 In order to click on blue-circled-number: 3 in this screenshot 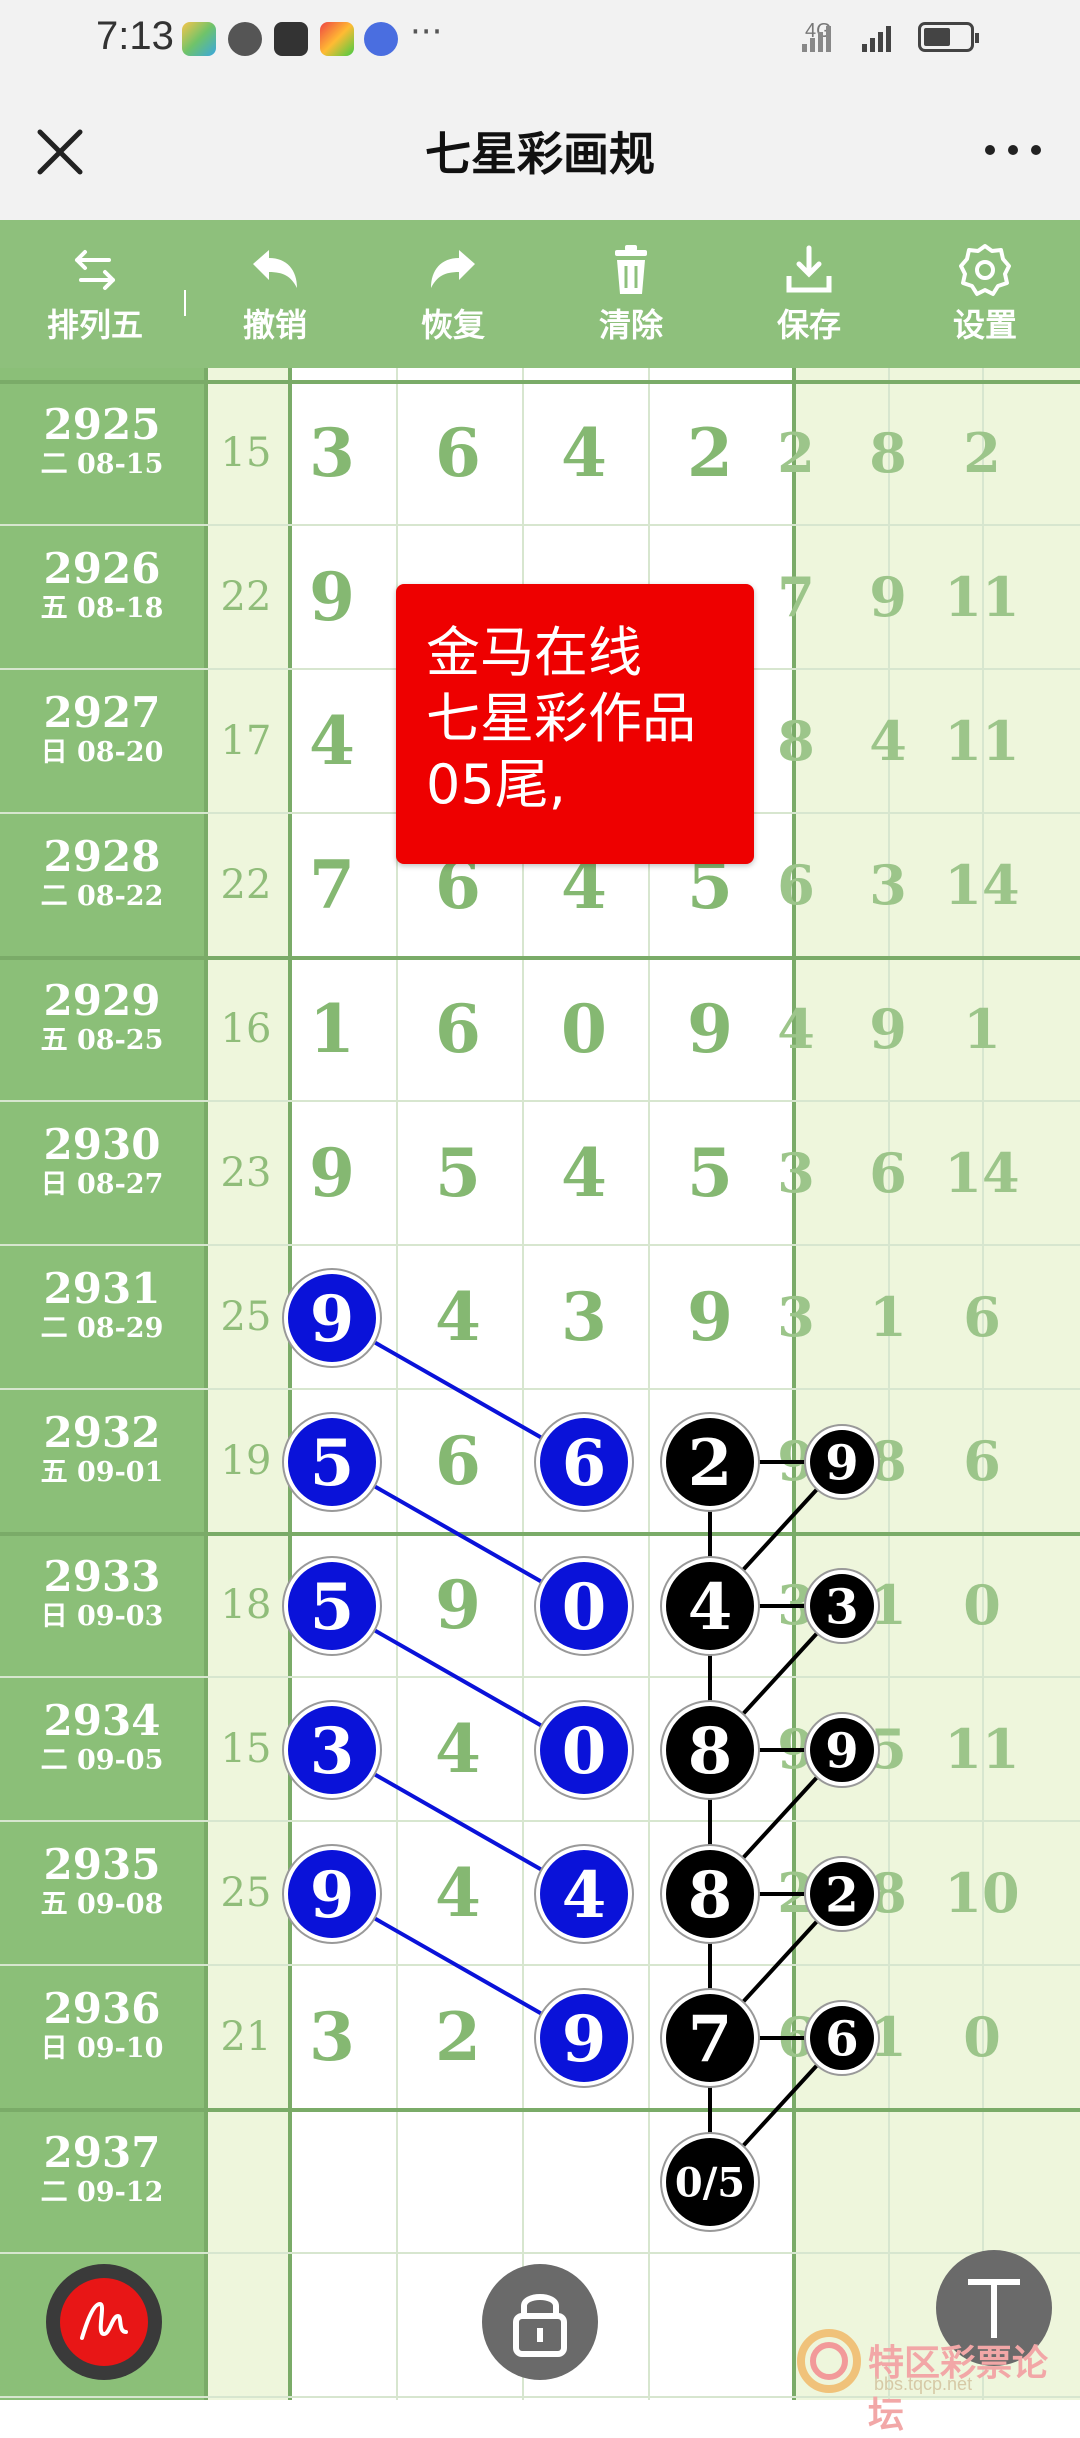, I will do `click(332, 1750)`.